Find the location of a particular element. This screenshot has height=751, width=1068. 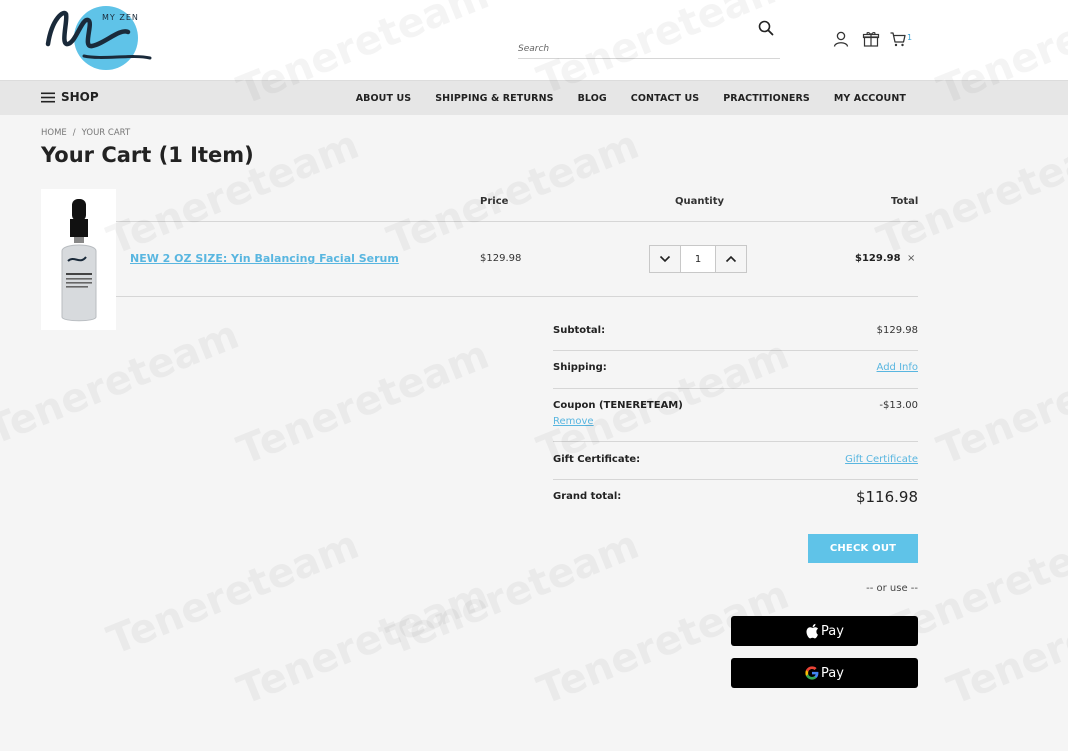

nav-blog: BLOG is located at coordinates (592, 98).